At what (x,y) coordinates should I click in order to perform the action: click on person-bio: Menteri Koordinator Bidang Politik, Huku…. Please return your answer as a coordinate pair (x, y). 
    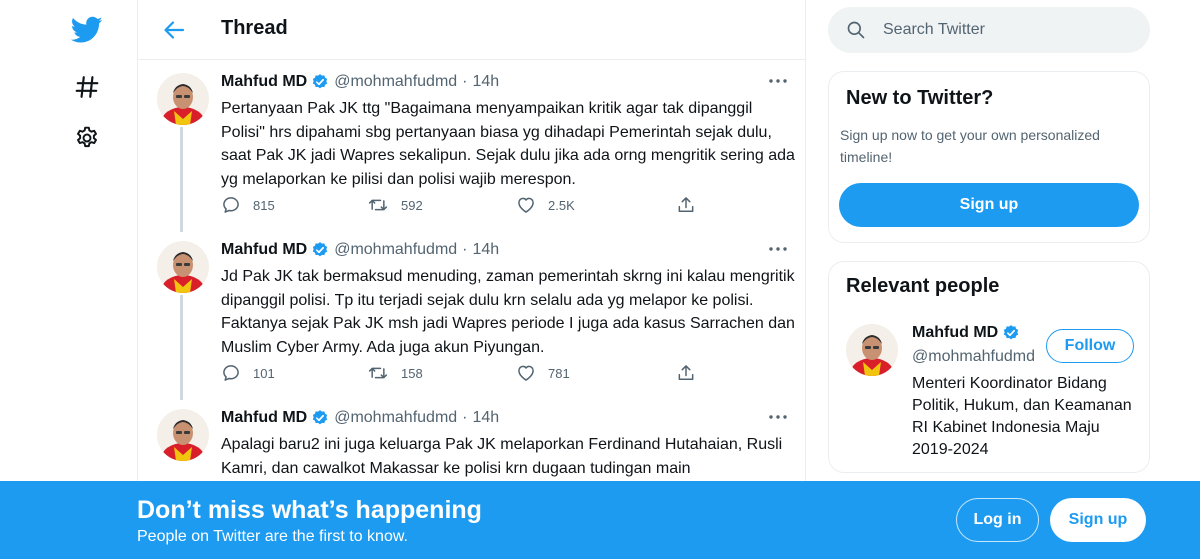
    Looking at the image, I should click on (1022, 416).